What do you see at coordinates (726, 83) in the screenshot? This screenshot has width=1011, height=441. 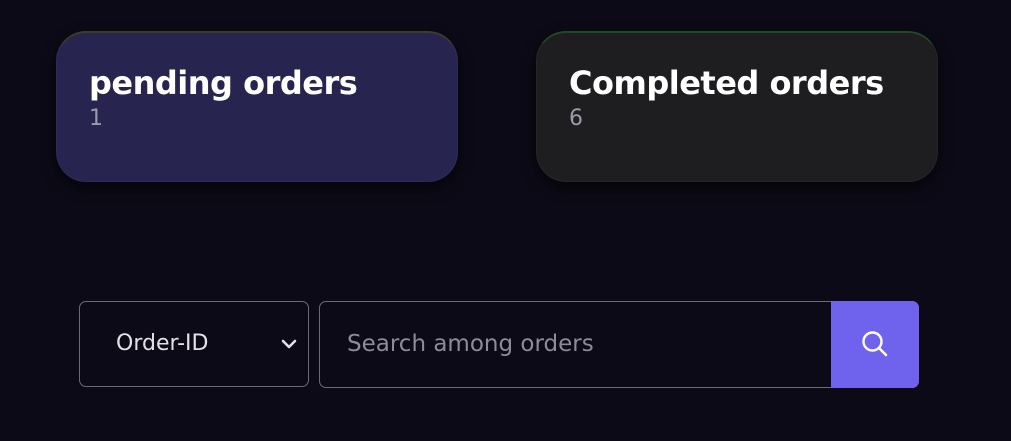 I see `completed-orders-title: Completed orders` at bounding box center [726, 83].